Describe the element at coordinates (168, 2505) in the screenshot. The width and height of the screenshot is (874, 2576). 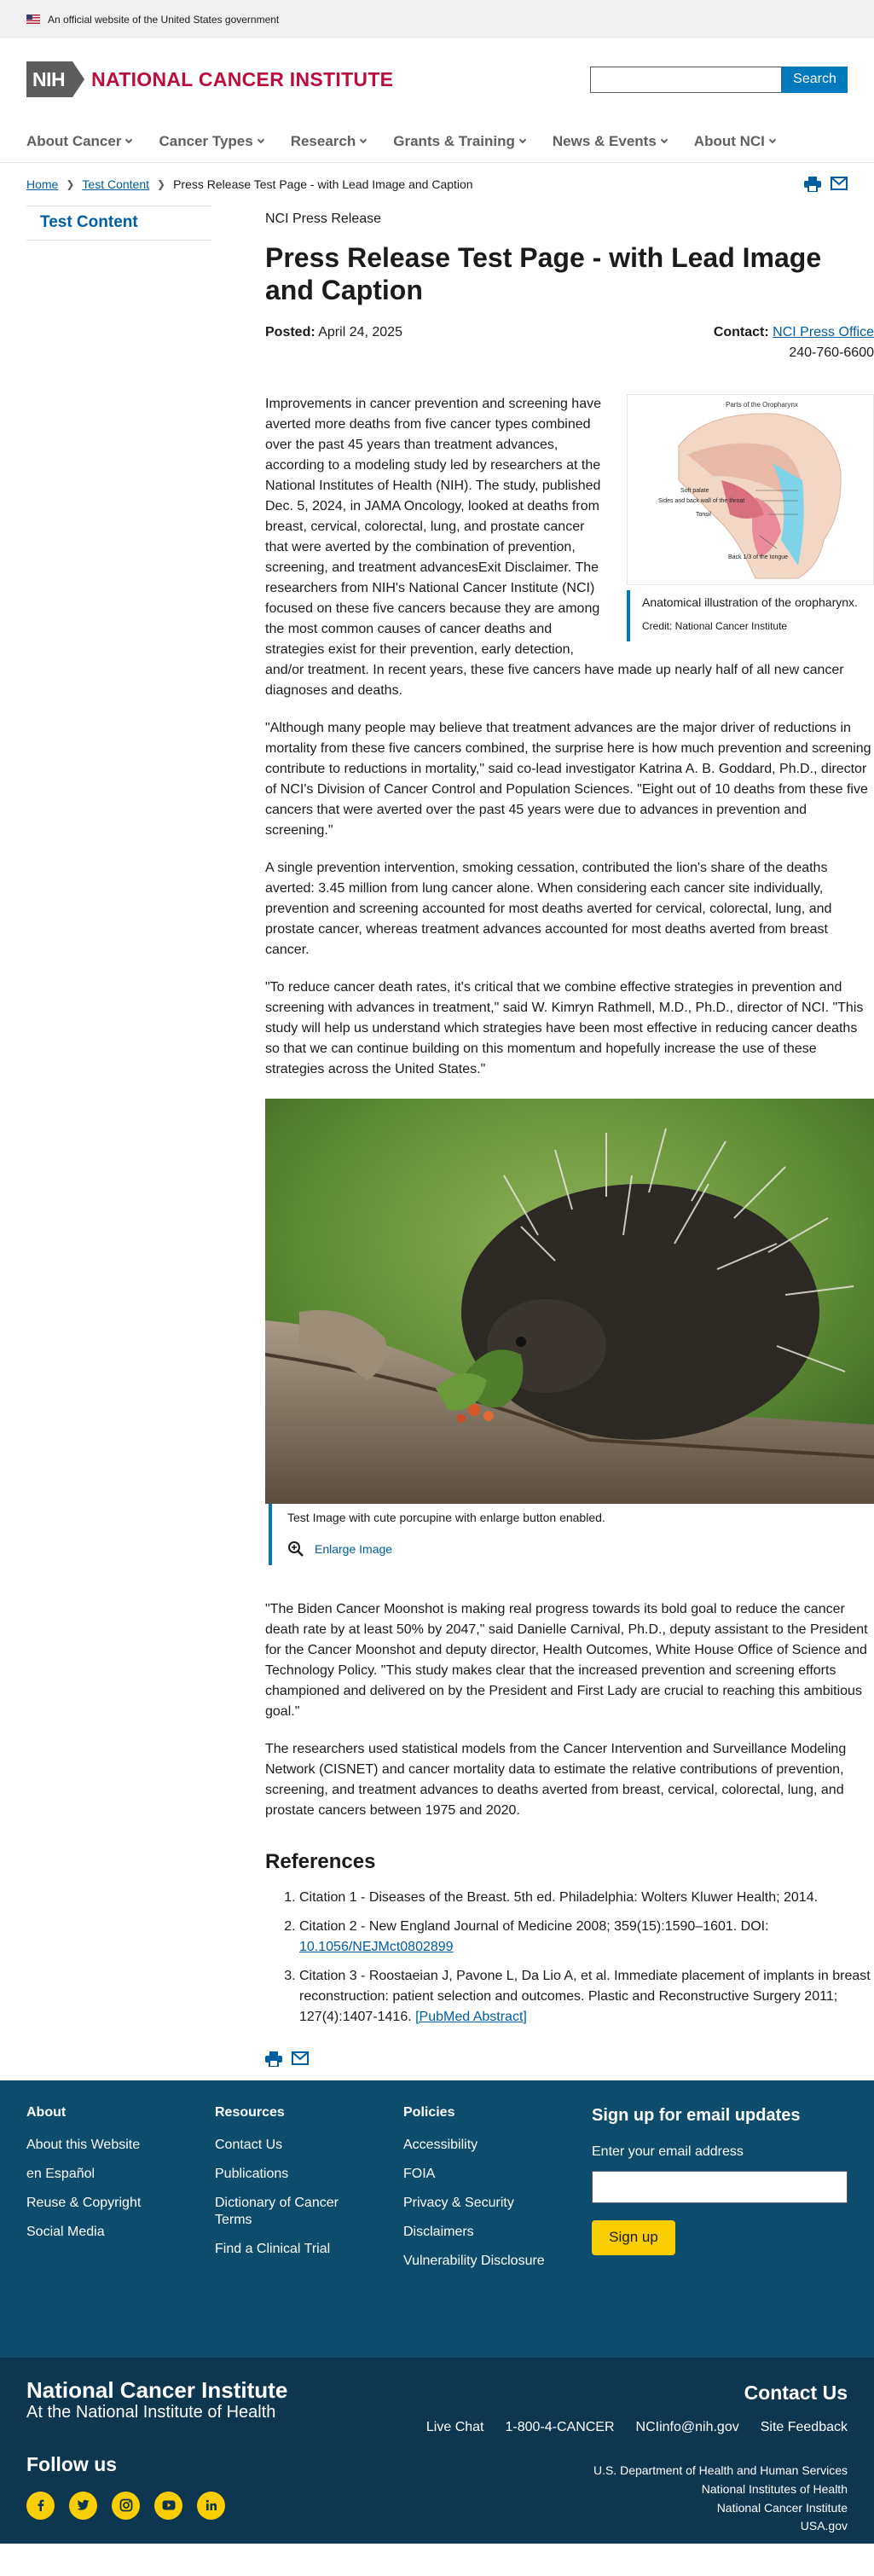
I see `youtube-icon` at that location.